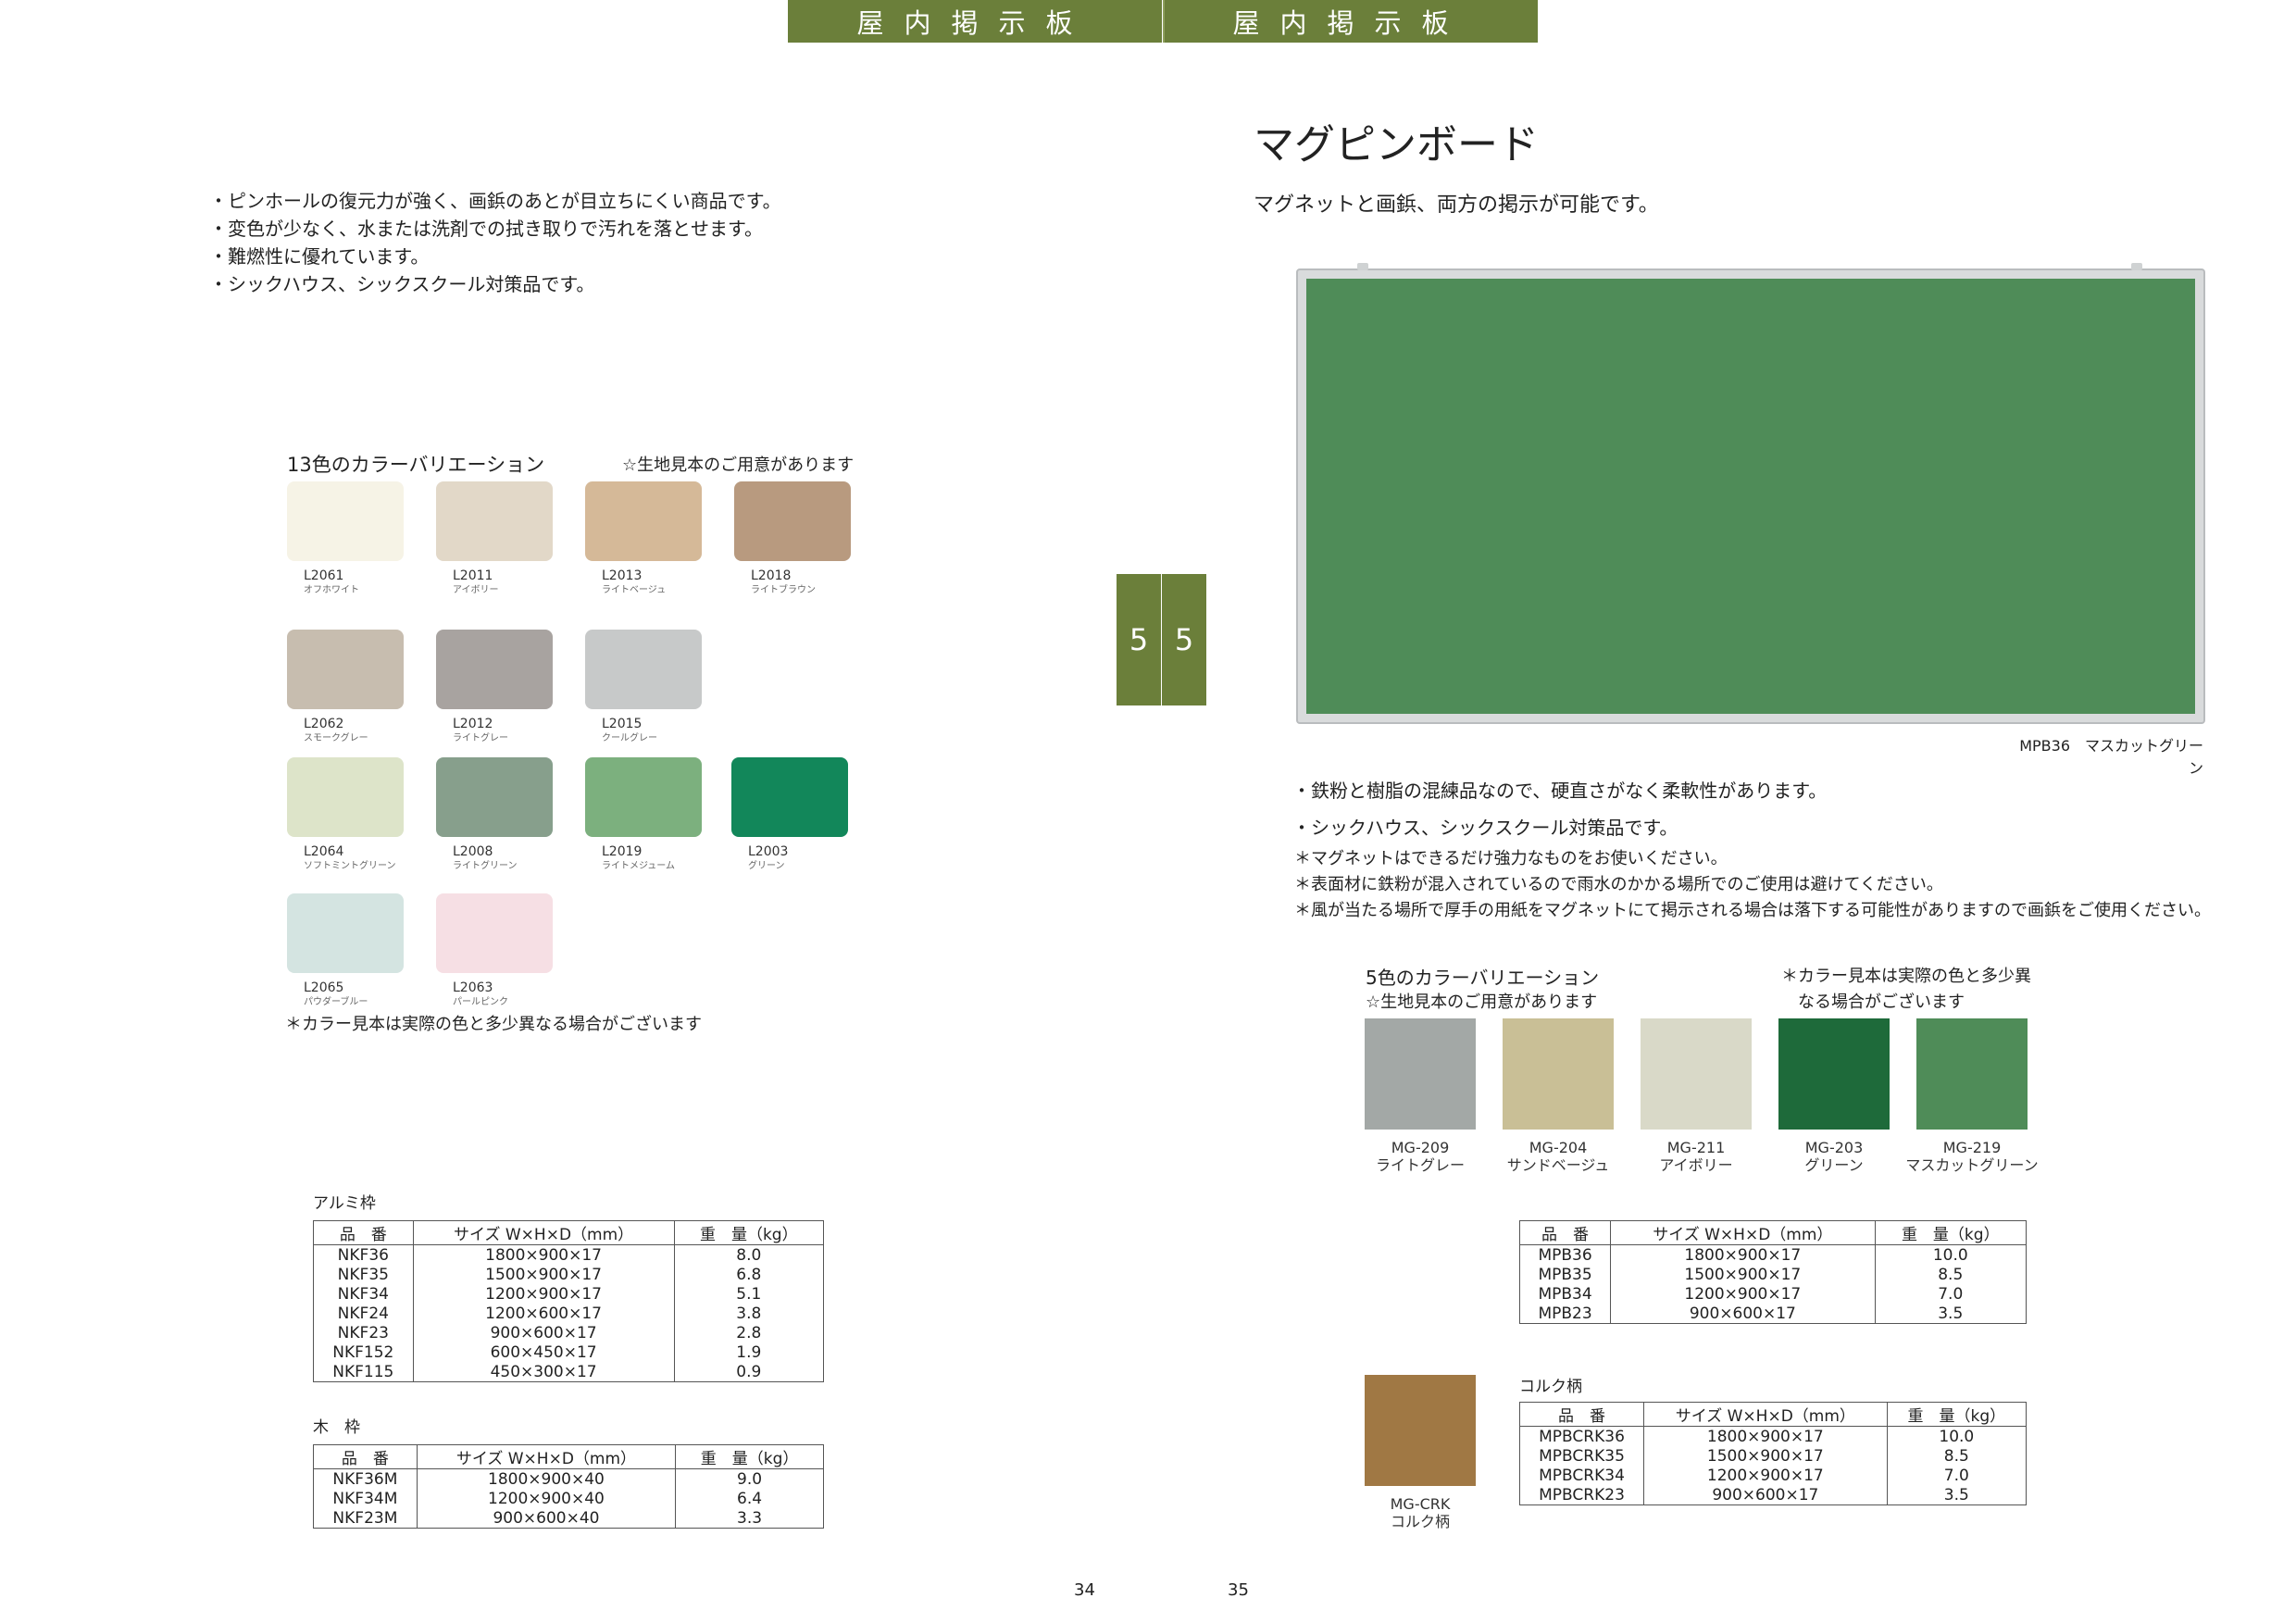  Describe the element at coordinates (1362, 266) in the screenshot. I see `hanger-left` at that location.